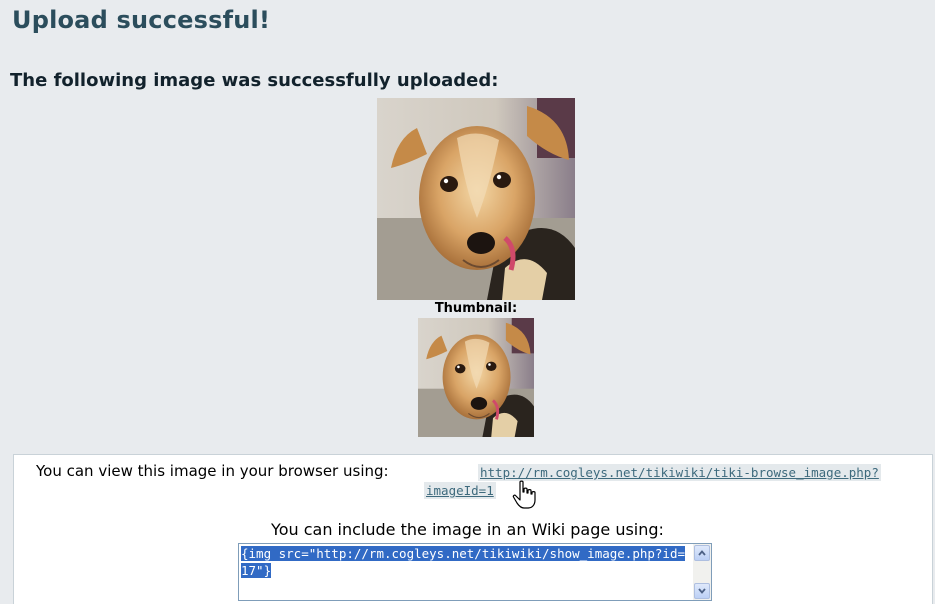 The width and height of the screenshot is (935, 604). I want to click on thumbnail-image, so click(476, 377).